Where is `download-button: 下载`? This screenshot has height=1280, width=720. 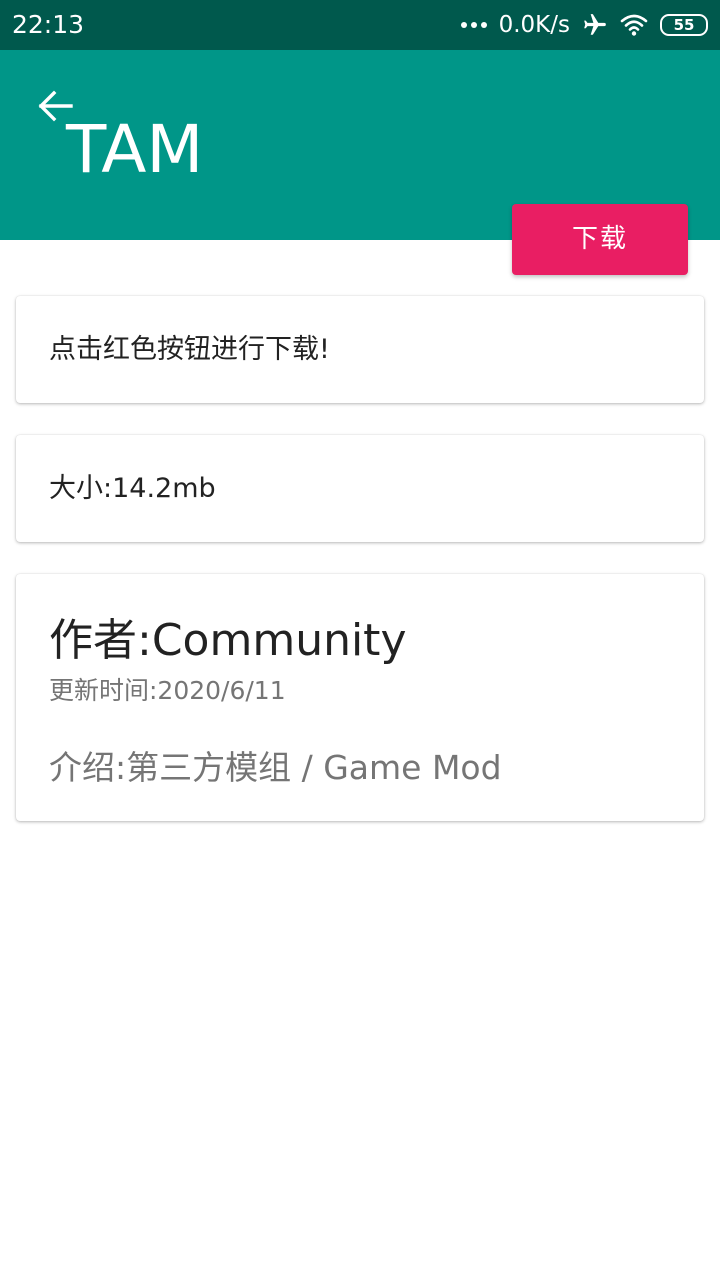
download-button: 下载 is located at coordinates (600, 239).